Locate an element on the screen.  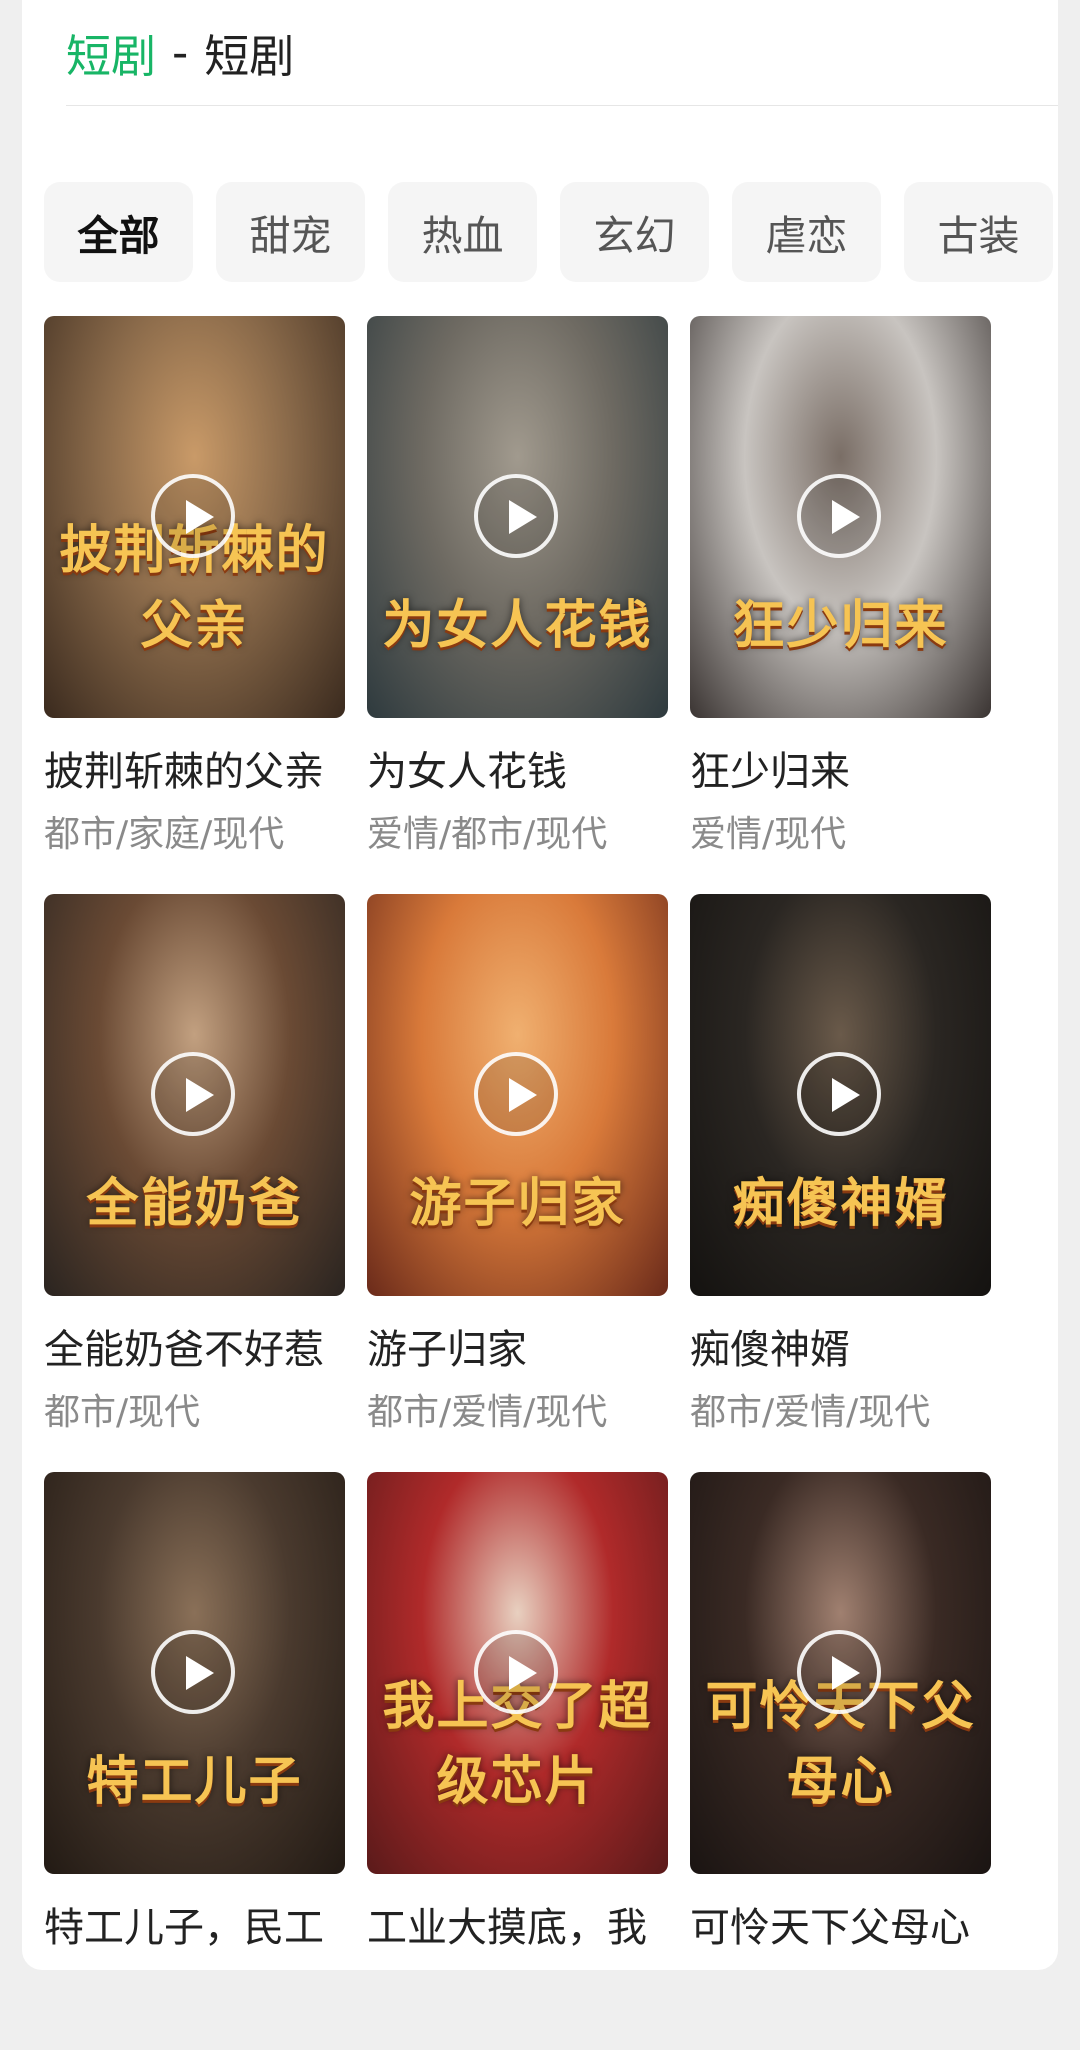
drama-card: 我上交了超级芯片 工业大摸底，我 is located at coordinates (517, 1761).